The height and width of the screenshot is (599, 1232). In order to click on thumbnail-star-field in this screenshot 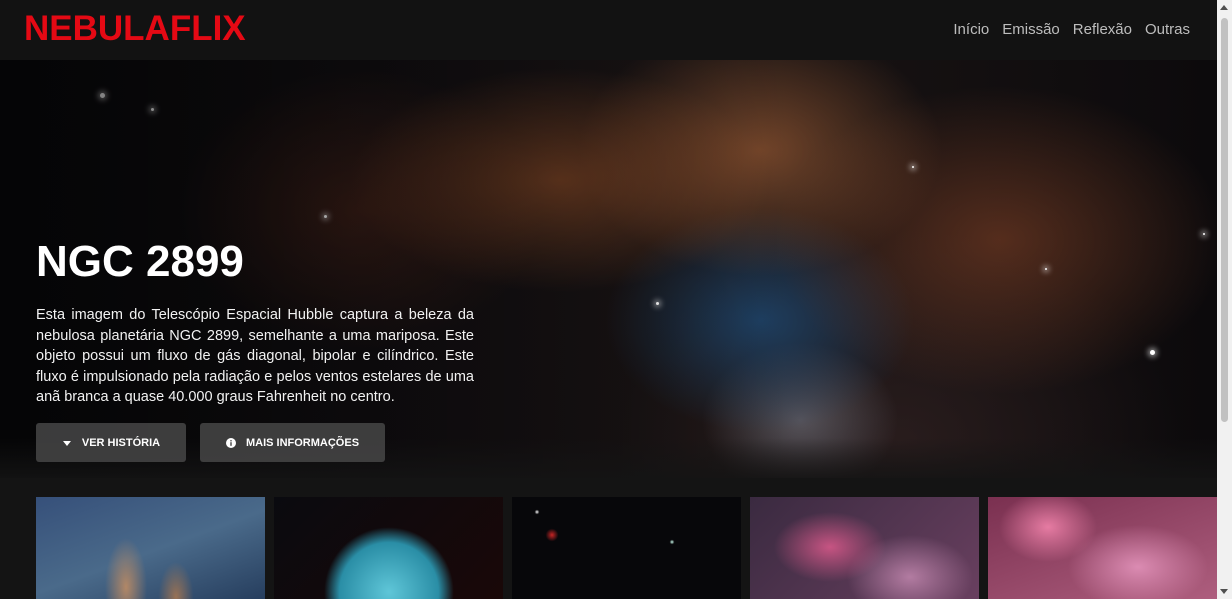, I will do `click(626, 548)`.